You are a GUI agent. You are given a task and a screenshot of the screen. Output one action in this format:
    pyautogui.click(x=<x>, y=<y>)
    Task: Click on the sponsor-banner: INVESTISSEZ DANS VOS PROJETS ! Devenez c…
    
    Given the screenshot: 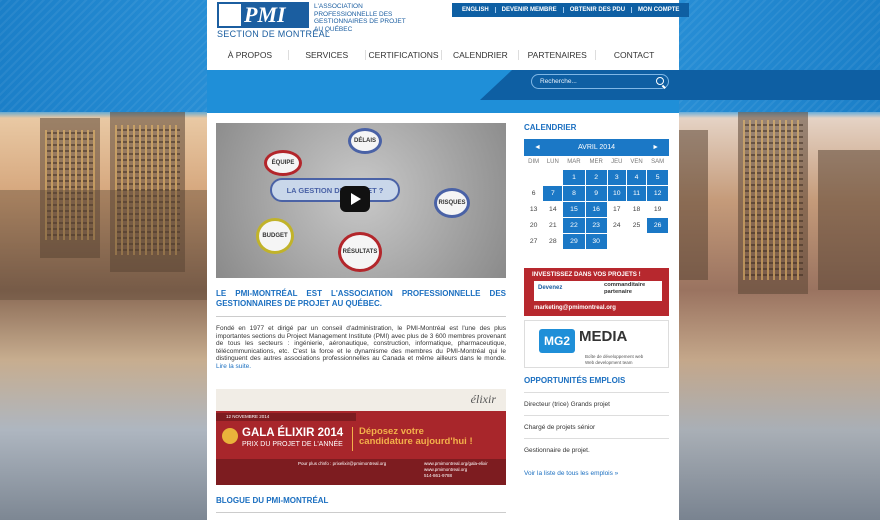 What is the action you would take?
    pyautogui.click(x=596, y=292)
    